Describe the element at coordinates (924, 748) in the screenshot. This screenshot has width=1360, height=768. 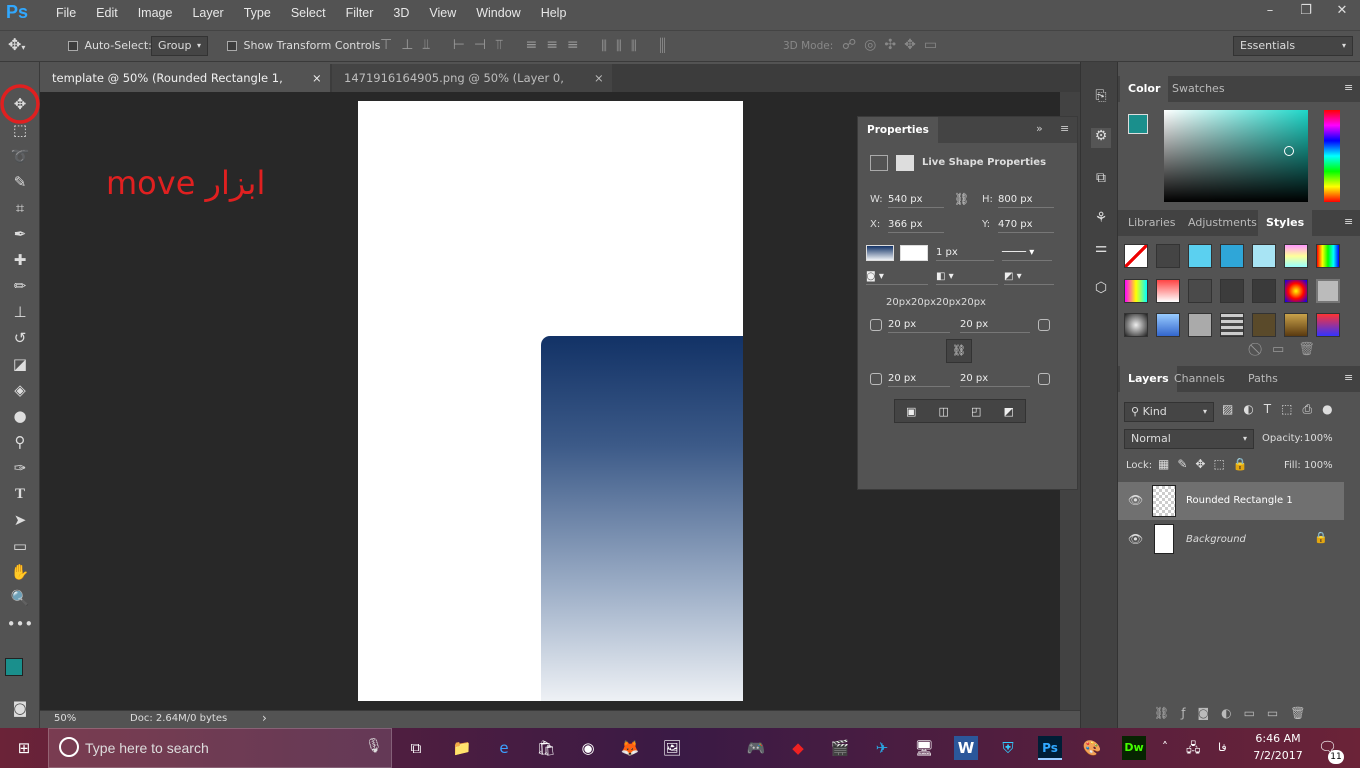
I see `app-icon: 🖥` at that location.